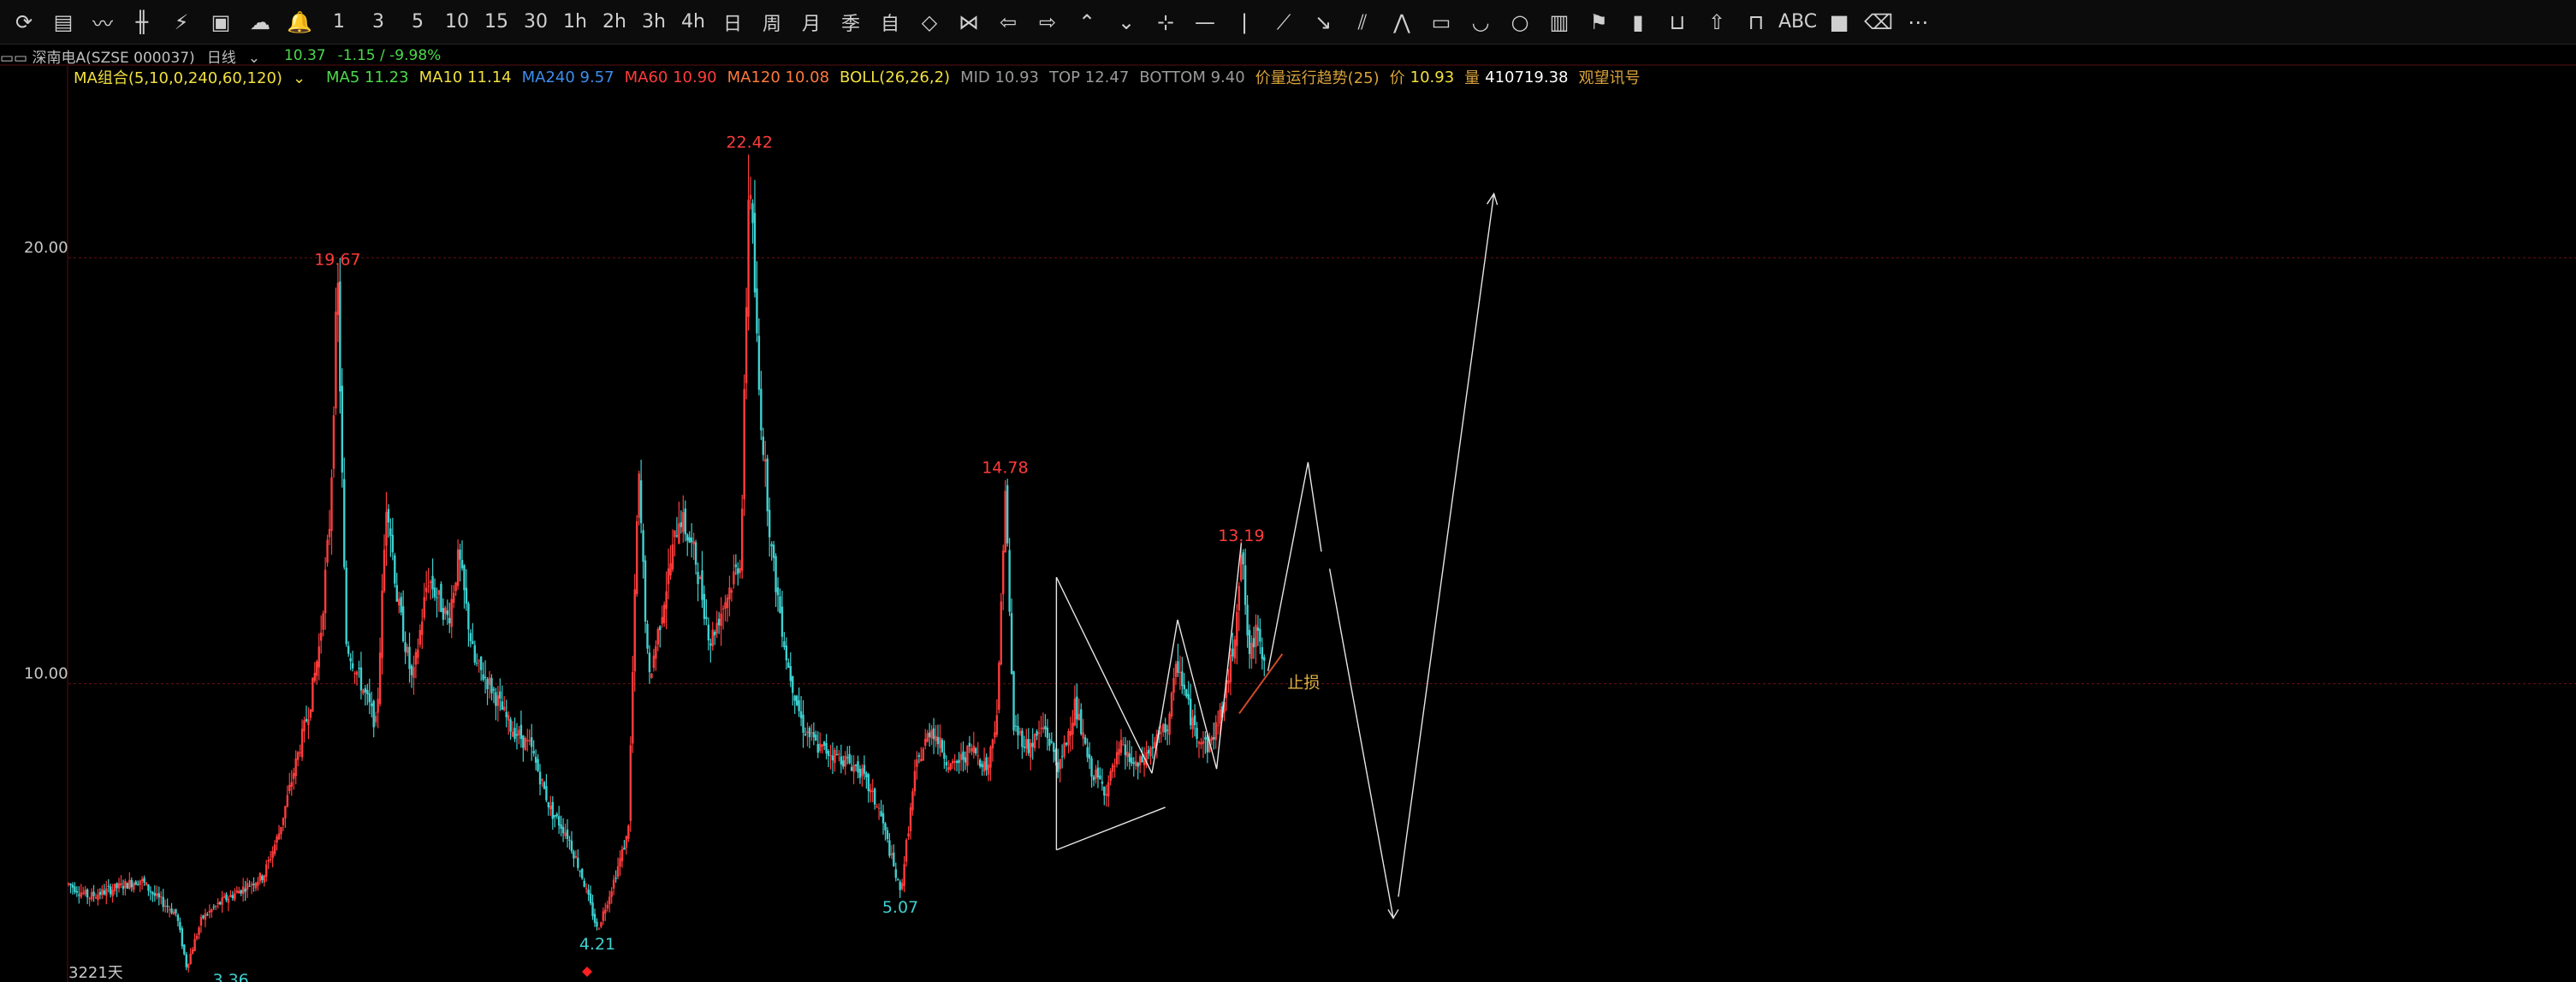 The width and height of the screenshot is (2576, 982). I want to click on segment-icon: ⟋, so click(1284, 22).